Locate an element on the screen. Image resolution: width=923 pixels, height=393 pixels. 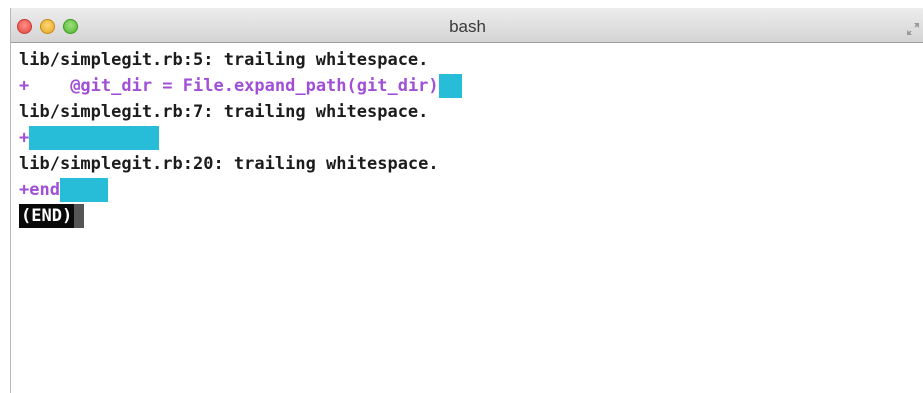
diff-added-line: + is located at coordinates (471, 138).